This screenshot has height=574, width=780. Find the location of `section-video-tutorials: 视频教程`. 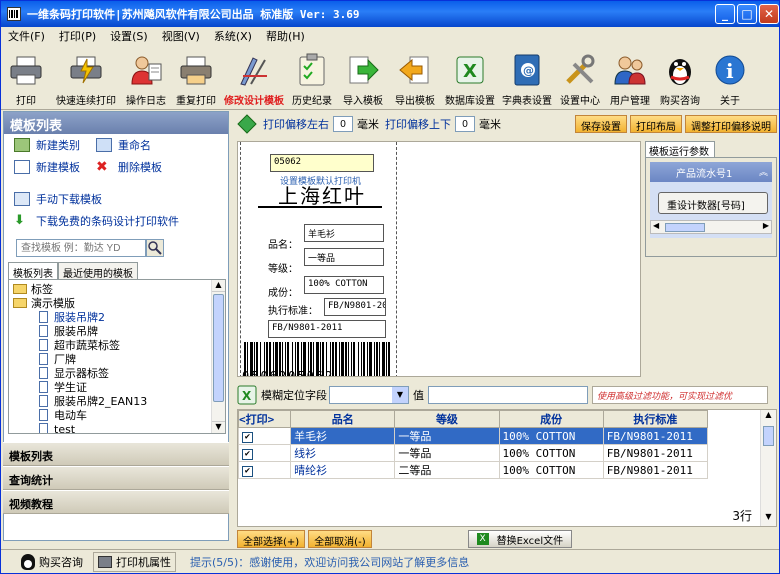

section-video-tutorials: 视频教程 is located at coordinates (116, 502).